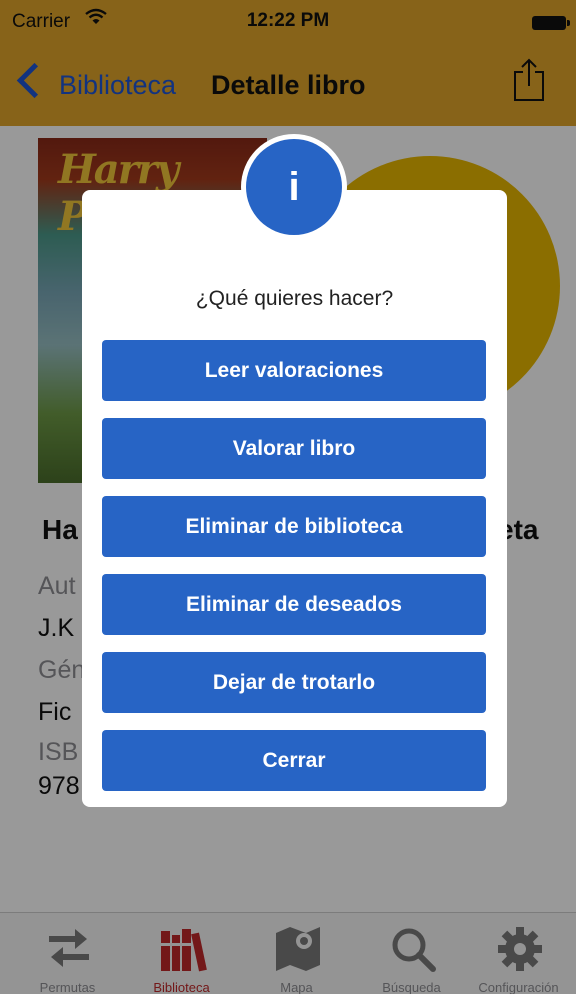 The image size is (576, 994). I want to click on close-button: Cerrar, so click(294, 760).